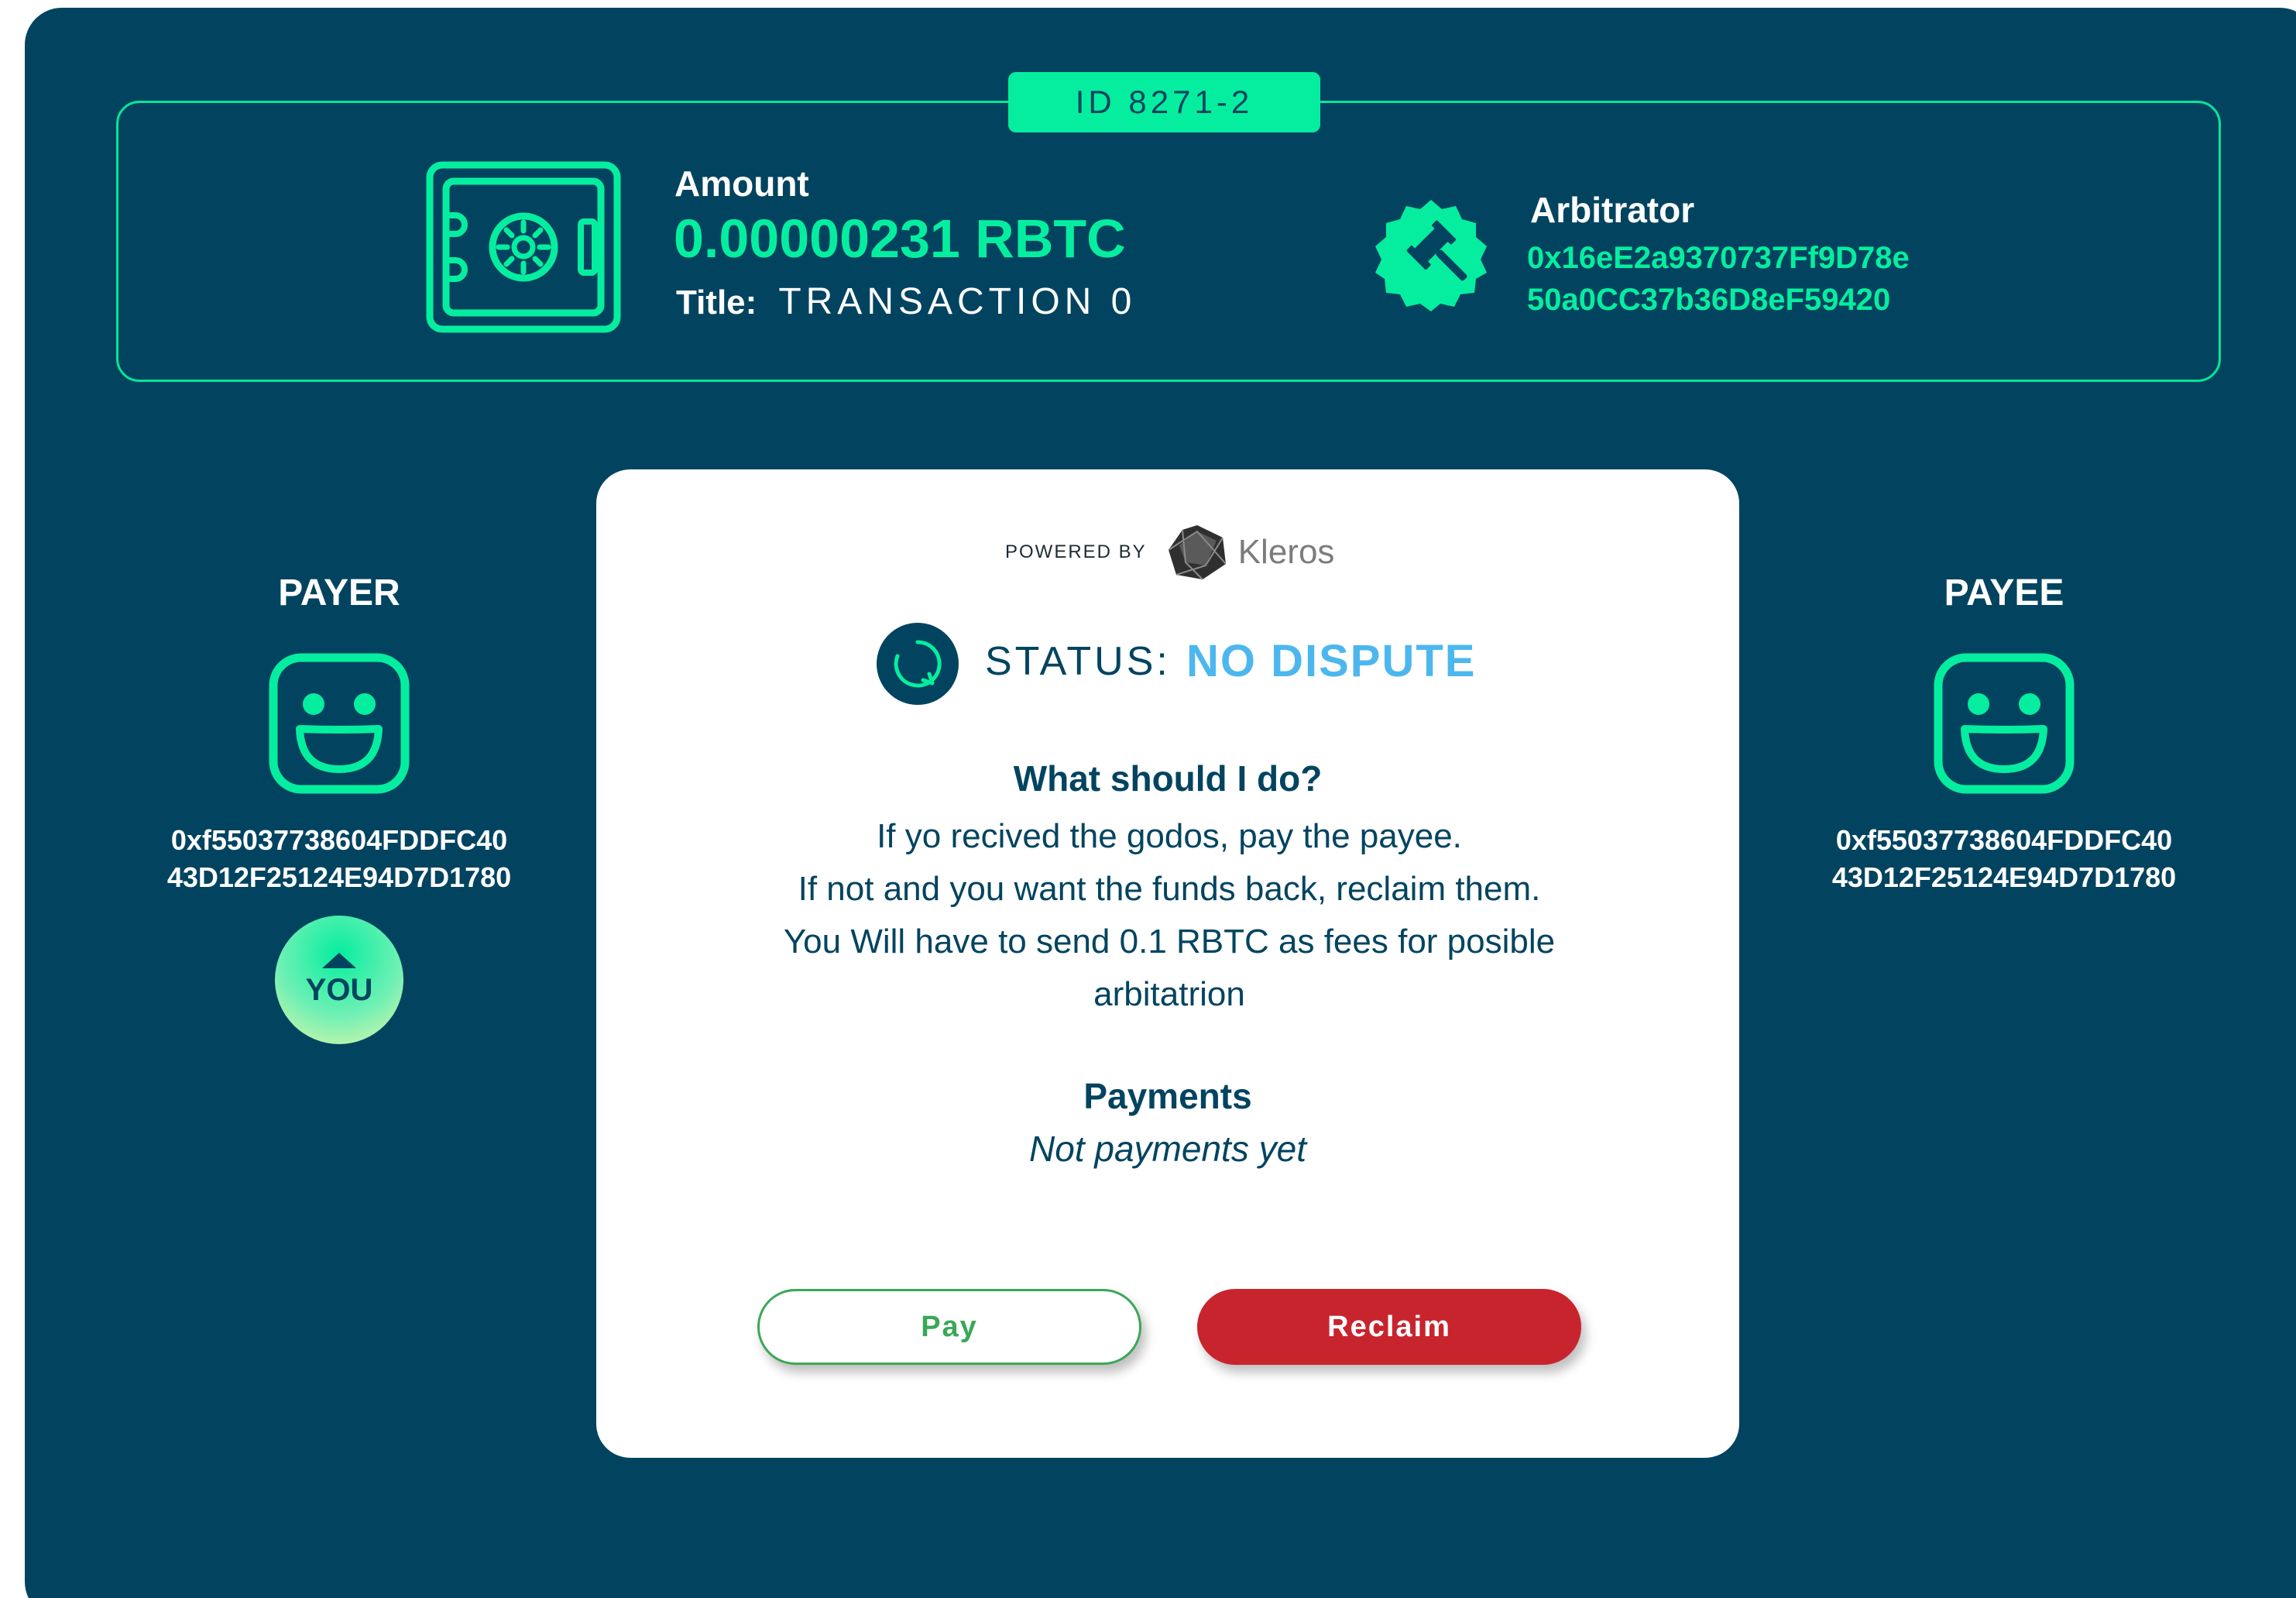 This screenshot has width=2296, height=1598. What do you see at coordinates (1613, 210) in the screenshot?
I see `arbitrator-label: Arbitrator` at bounding box center [1613, 210].